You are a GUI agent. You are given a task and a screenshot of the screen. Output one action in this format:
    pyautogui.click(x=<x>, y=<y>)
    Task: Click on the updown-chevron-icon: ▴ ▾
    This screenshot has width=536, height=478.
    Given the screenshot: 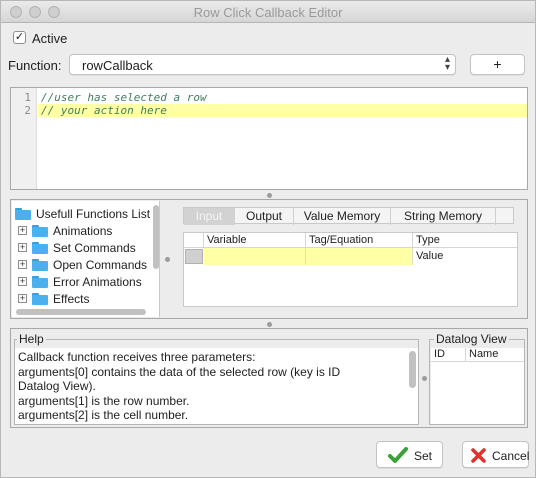 What is the action you would take?
    pyautogui.click(x=447, y=63)
    